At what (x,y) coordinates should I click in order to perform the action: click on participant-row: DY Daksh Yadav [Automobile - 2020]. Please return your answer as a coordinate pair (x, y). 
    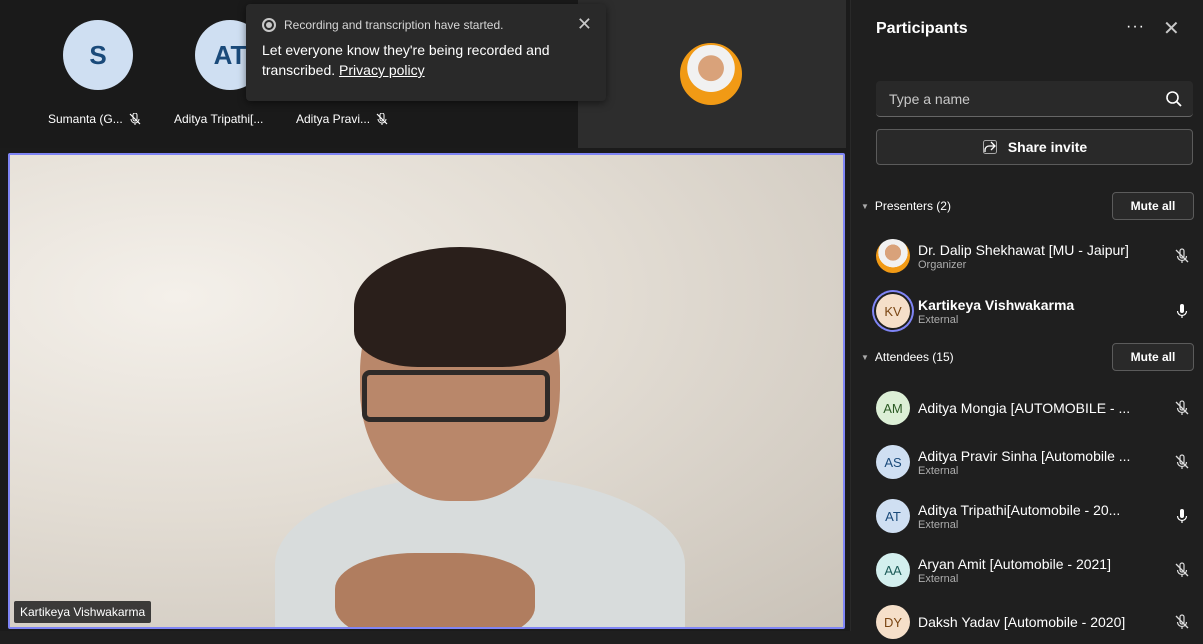
    Looking at the image, I should click on (1036, 622).